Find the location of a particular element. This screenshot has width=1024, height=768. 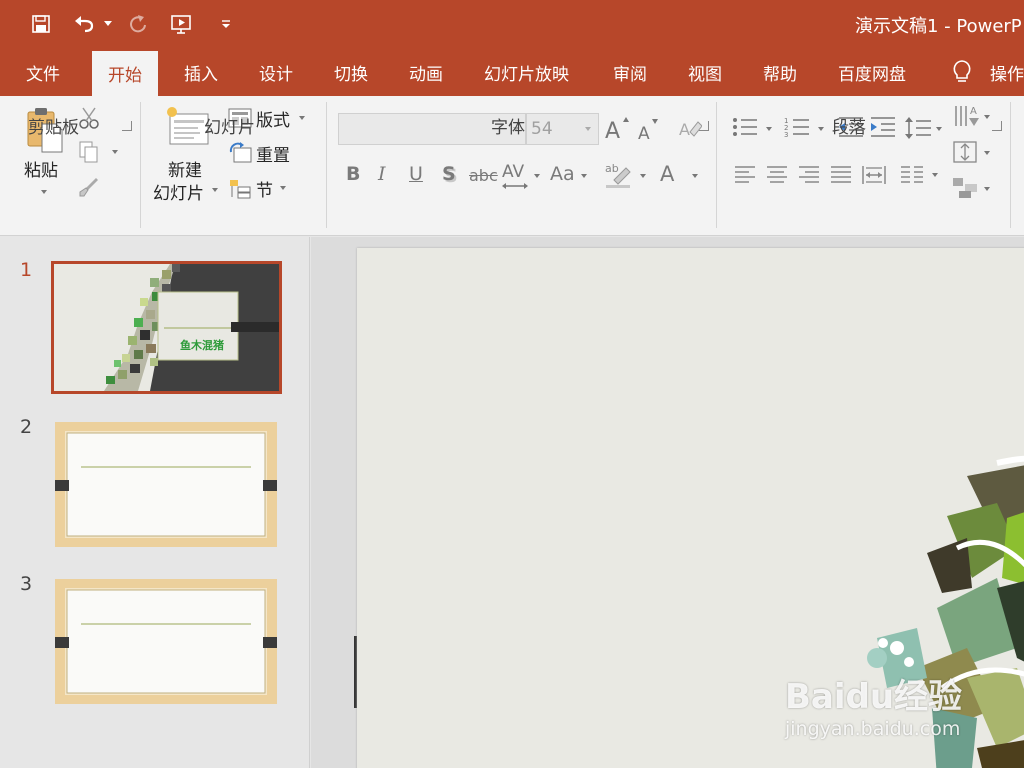

clipboard-dialog-launcher is located at coordinates (127, 126).